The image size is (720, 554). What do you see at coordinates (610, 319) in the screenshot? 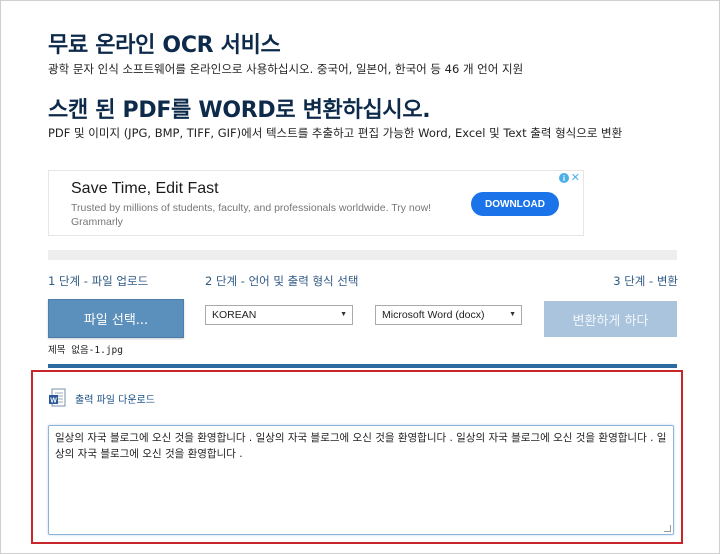
I see `convert-button: 변환하게 하다` at bounding box center [610, 319].